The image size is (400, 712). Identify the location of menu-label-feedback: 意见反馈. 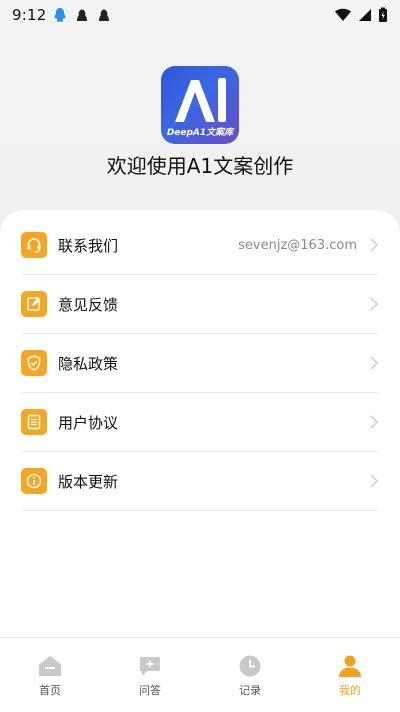
(88, 304).